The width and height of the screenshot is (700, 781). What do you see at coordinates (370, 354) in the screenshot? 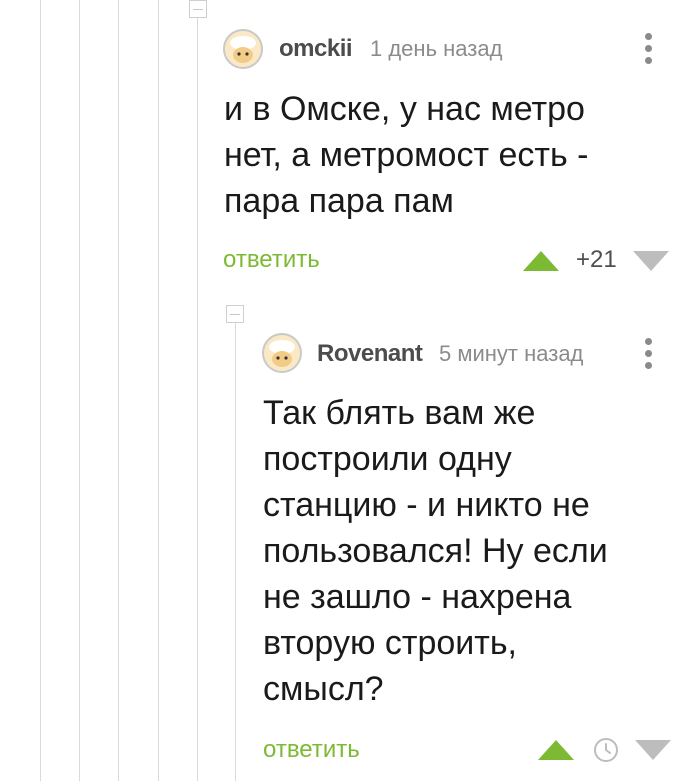
I see `comment-author: Rovenant` at bounding box center [370, 354].